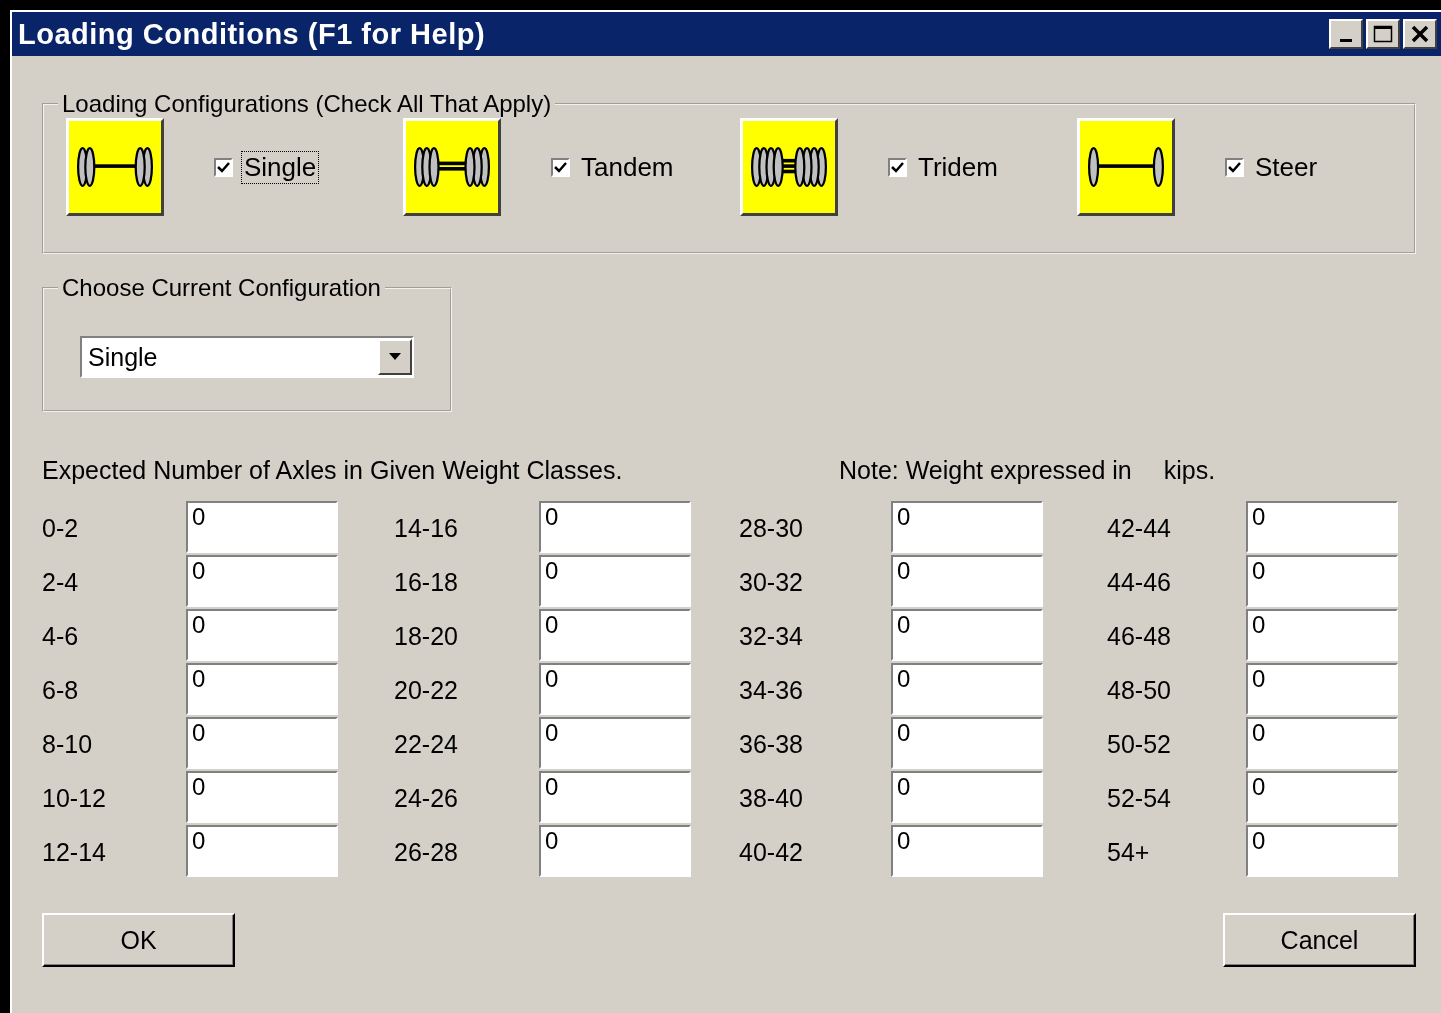  Describe the element at coordinates (426, 582) in the screenshot. I see `weight-class-label: 16-18` at that location.